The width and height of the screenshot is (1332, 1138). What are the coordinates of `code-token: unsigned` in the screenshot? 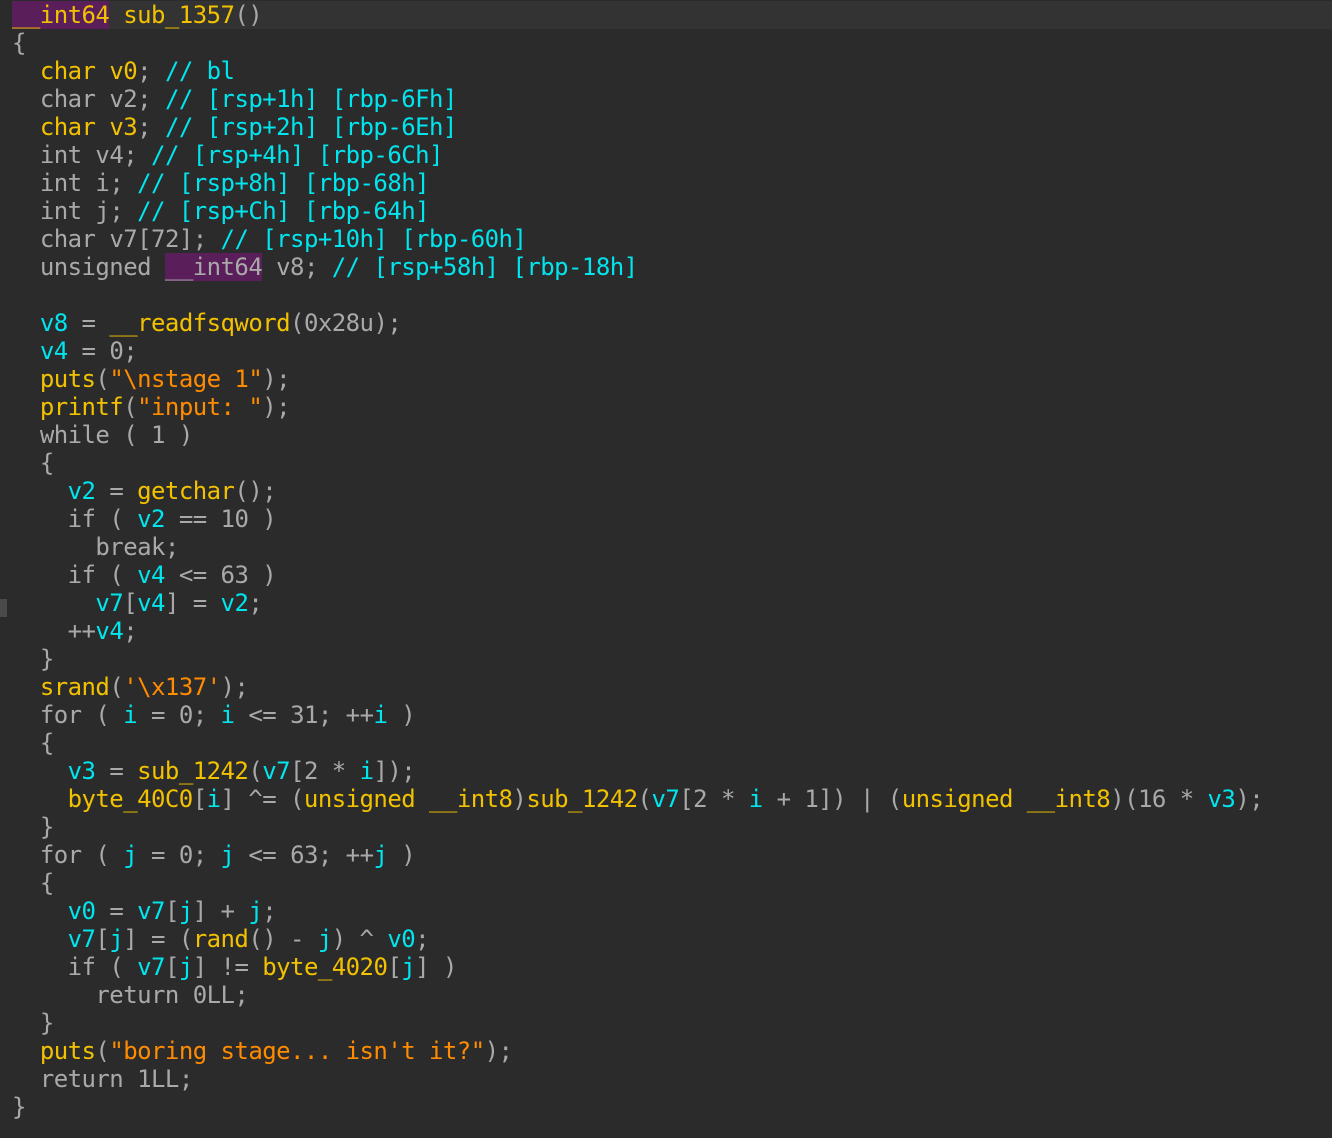 It's located at (96, 267).